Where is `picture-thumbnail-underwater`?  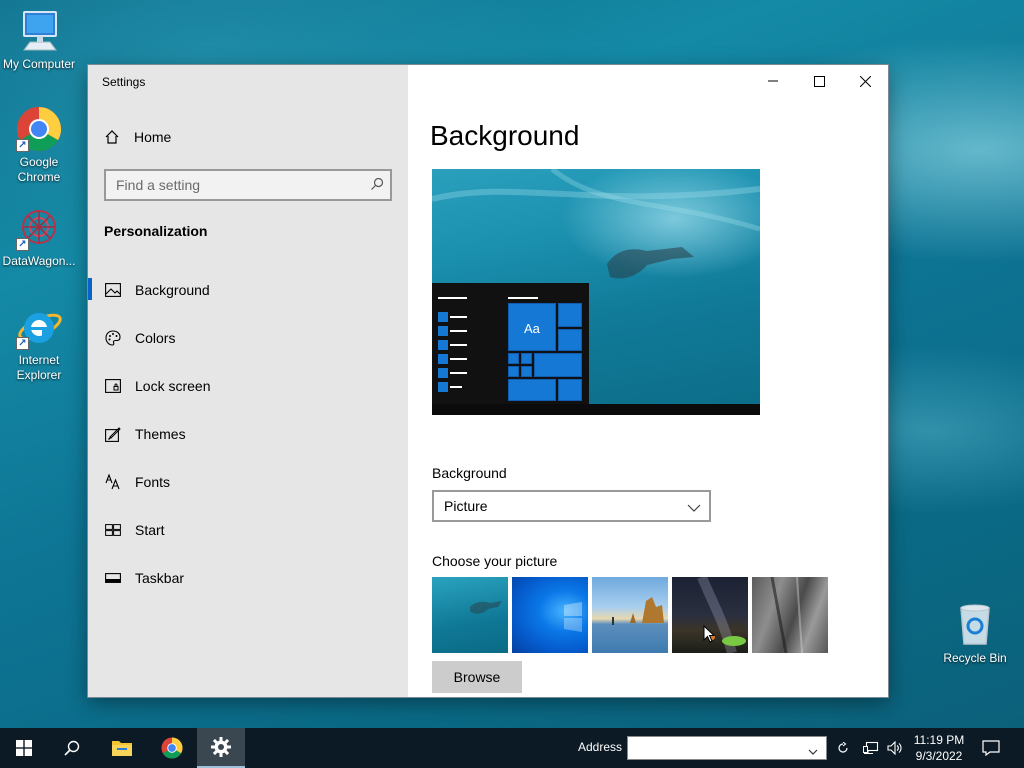
picture-thumbnail-underwater is located at coordinates (470, 615).